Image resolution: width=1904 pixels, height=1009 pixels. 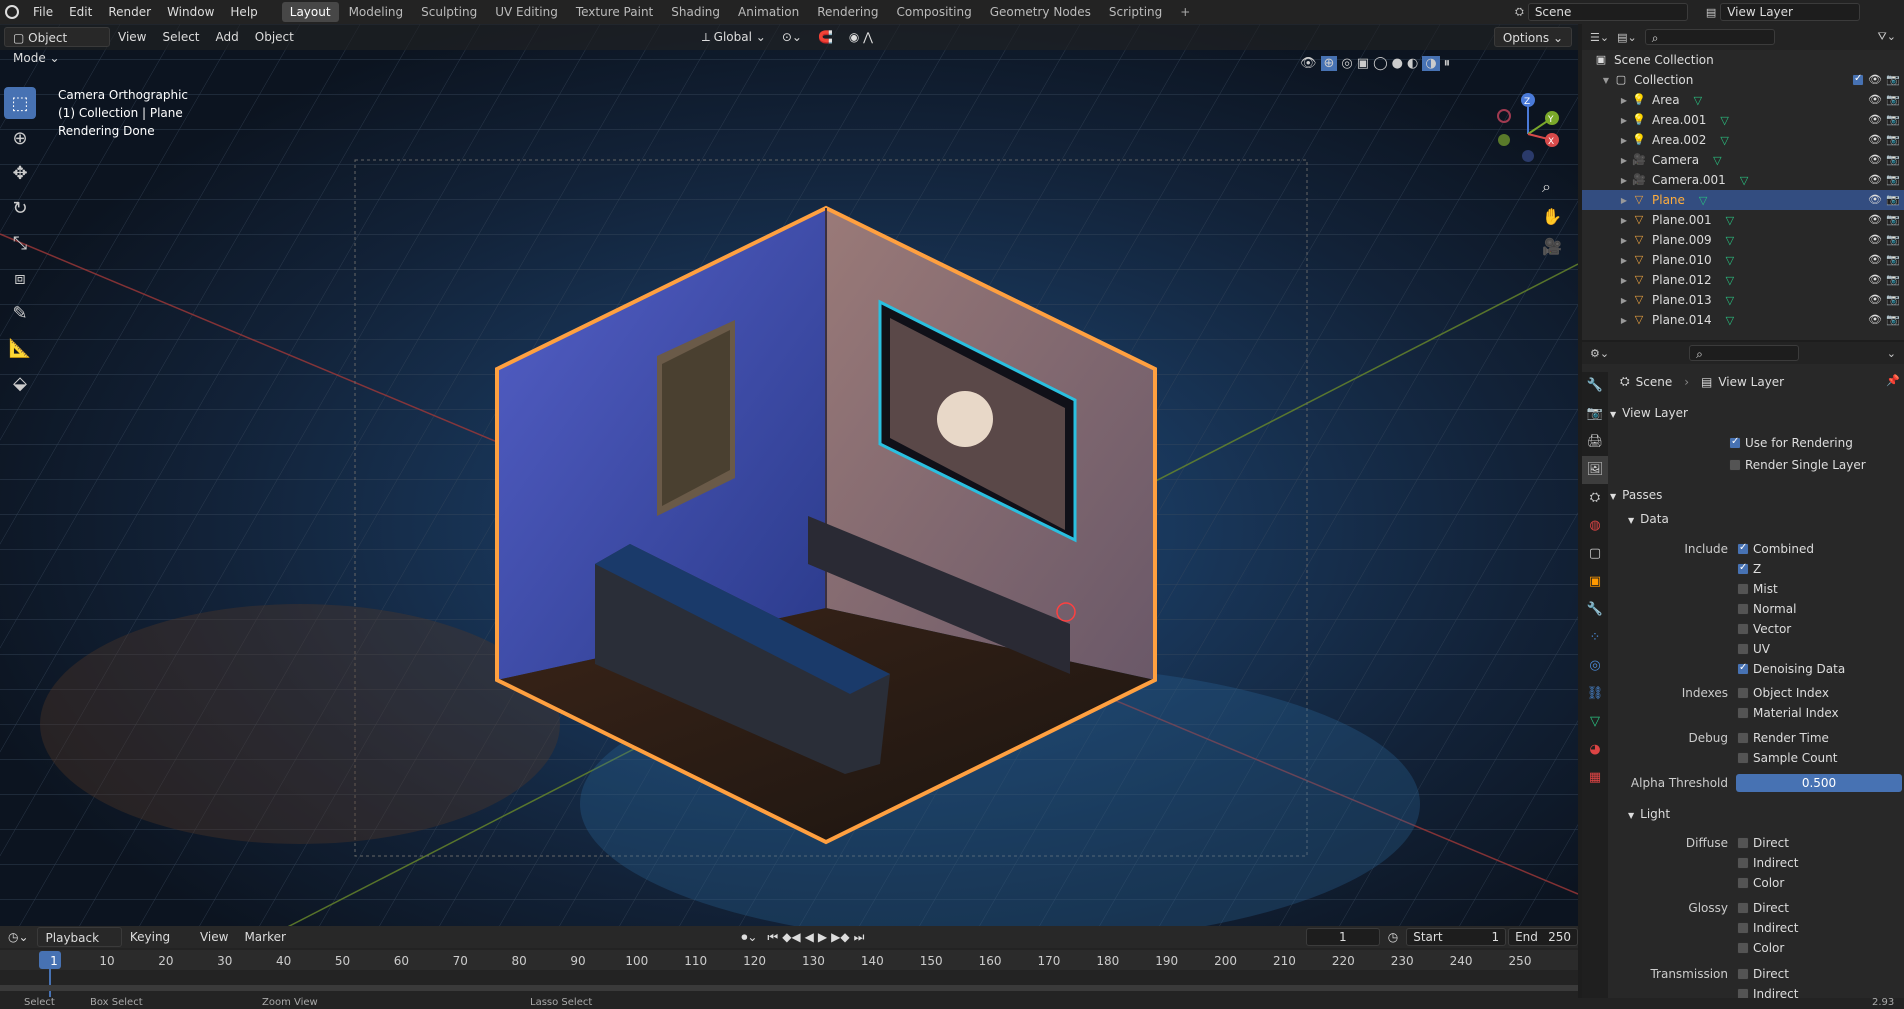 I want to click on scale-tool-icon: ⤡, so click(x=20, y=243).